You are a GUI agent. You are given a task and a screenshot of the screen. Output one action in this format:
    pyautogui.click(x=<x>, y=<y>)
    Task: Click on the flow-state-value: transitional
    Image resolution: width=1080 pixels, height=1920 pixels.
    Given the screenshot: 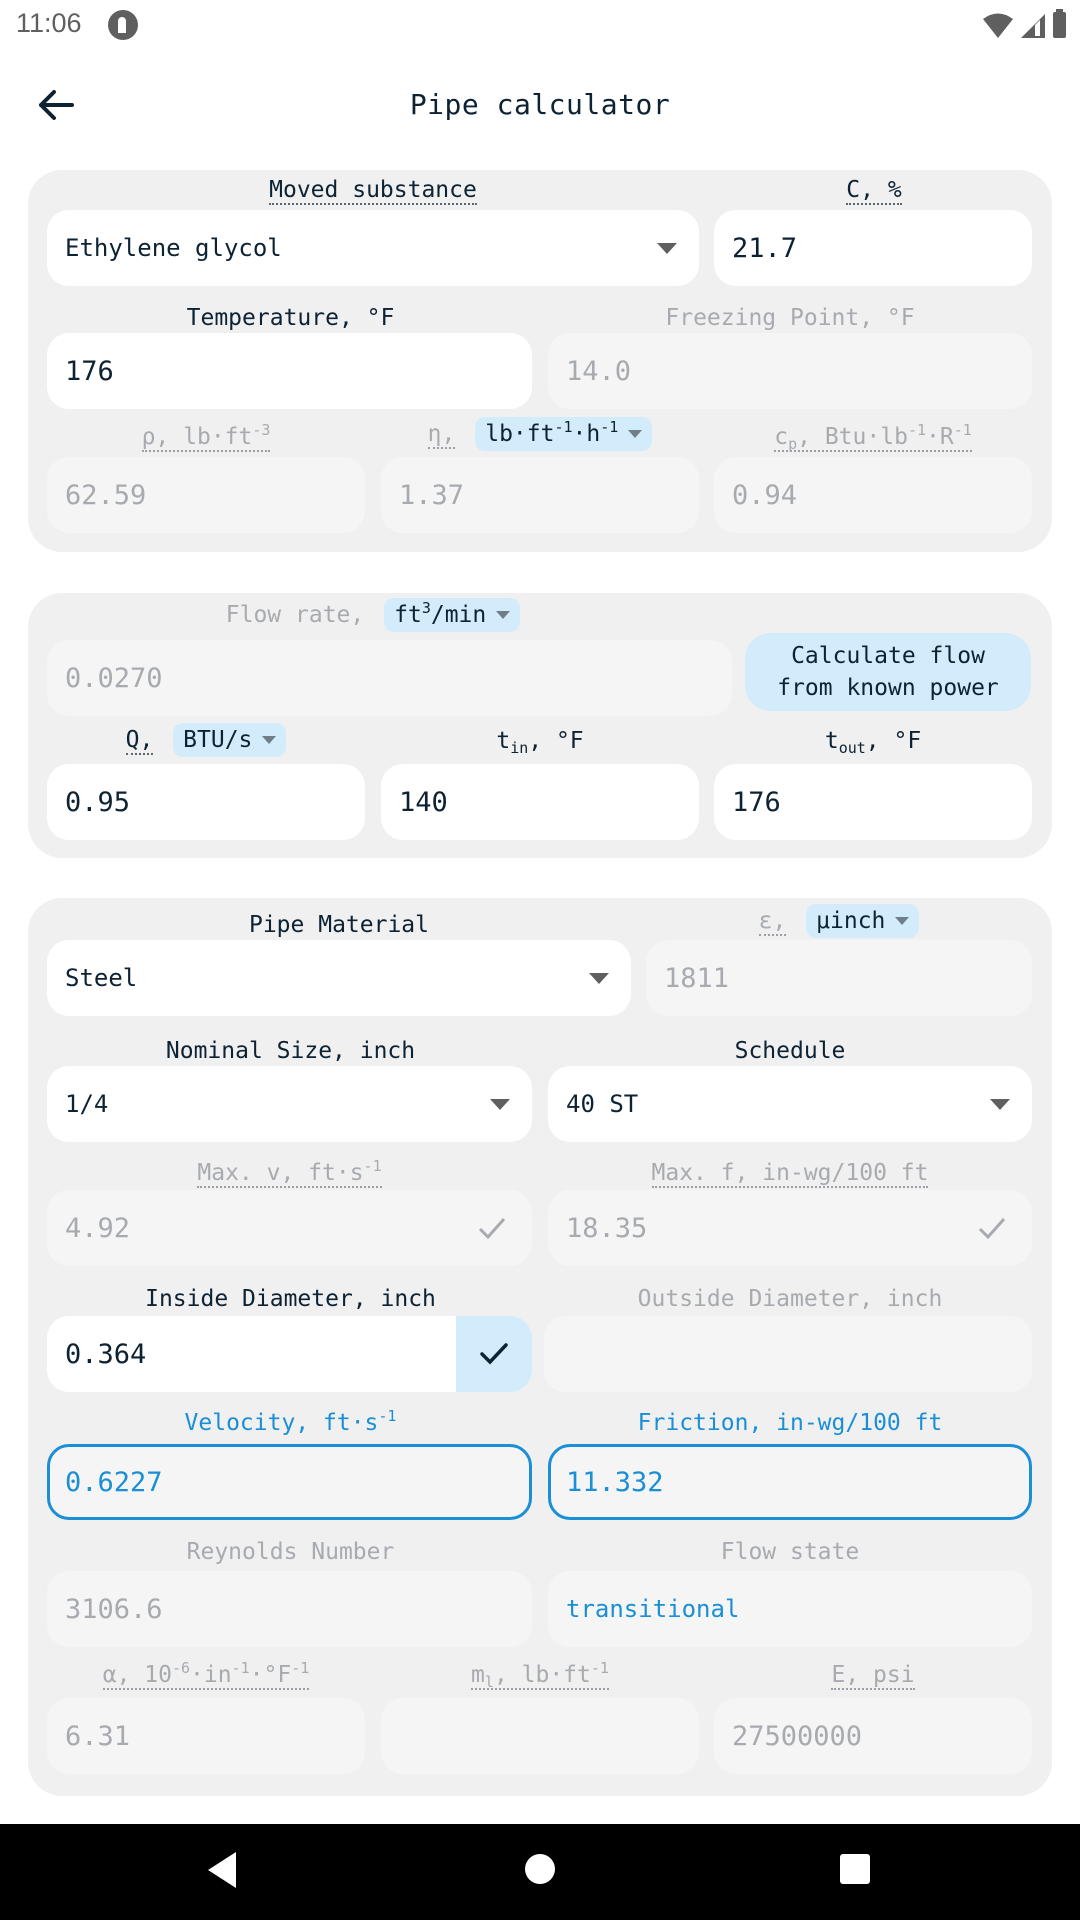 What is the action you would take?
    pyautogui.click(x=790, y=1609)
    